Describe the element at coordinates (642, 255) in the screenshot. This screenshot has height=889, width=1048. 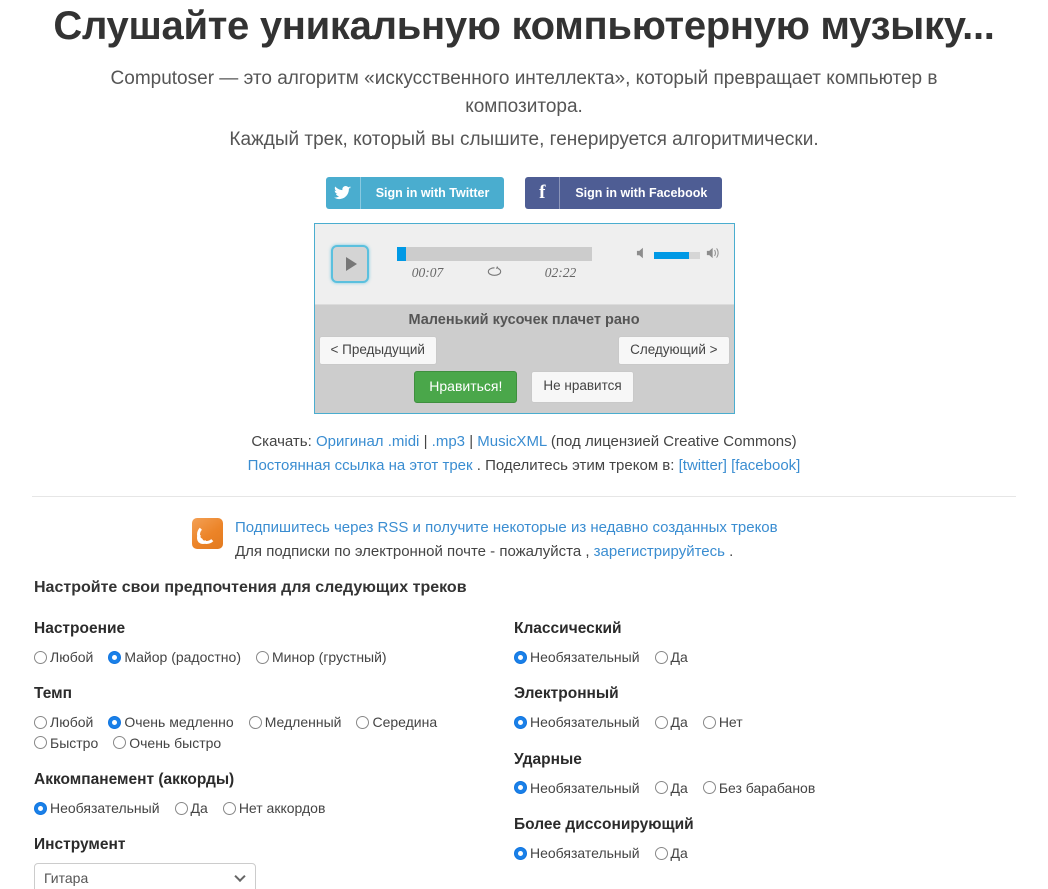
I see `volume-mute-icon` at that location.